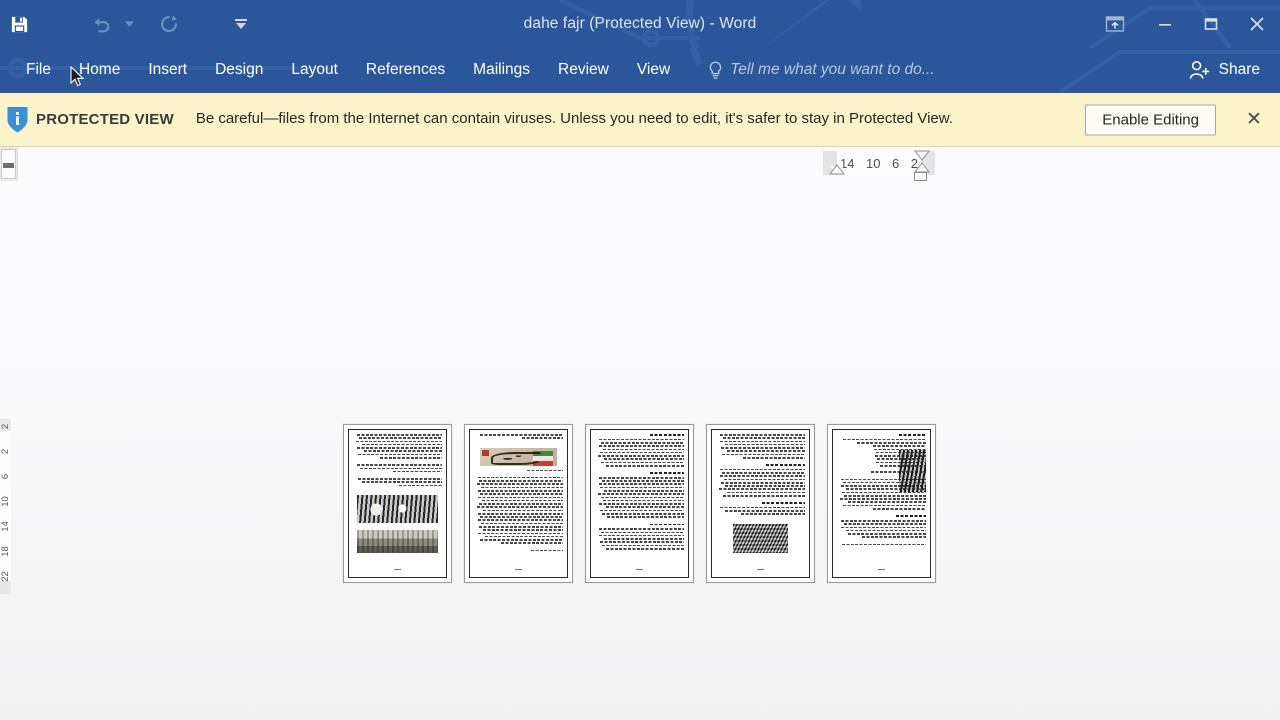  What do you see at coordinates (881, 566) in the screenshot?
I see `page-5-footer` at bounding box center [881, 566].